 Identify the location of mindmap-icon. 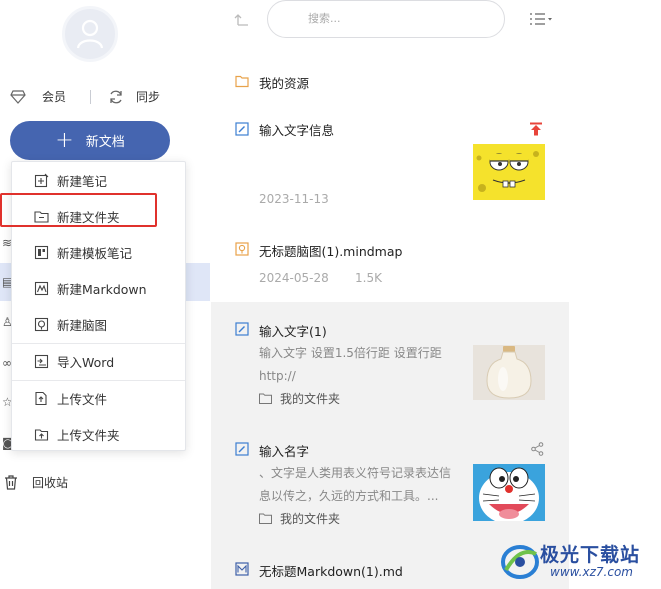
(41, 324).